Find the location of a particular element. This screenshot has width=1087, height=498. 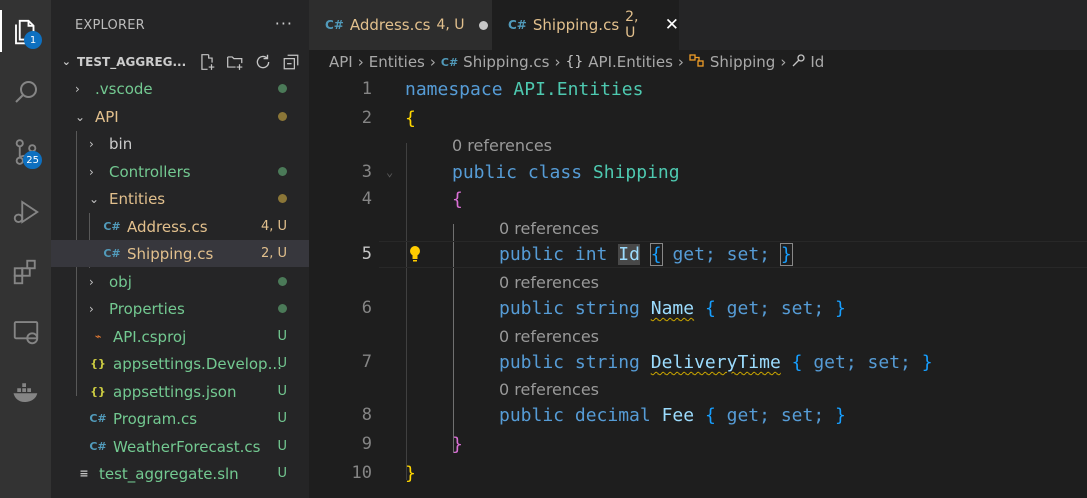

tree-item-label: Program.cs is located at coordinates (155, 418).